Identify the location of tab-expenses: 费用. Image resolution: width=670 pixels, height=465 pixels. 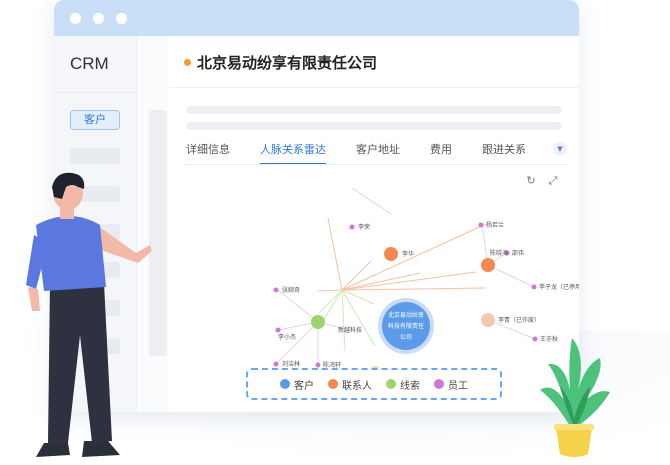
(441, 152).